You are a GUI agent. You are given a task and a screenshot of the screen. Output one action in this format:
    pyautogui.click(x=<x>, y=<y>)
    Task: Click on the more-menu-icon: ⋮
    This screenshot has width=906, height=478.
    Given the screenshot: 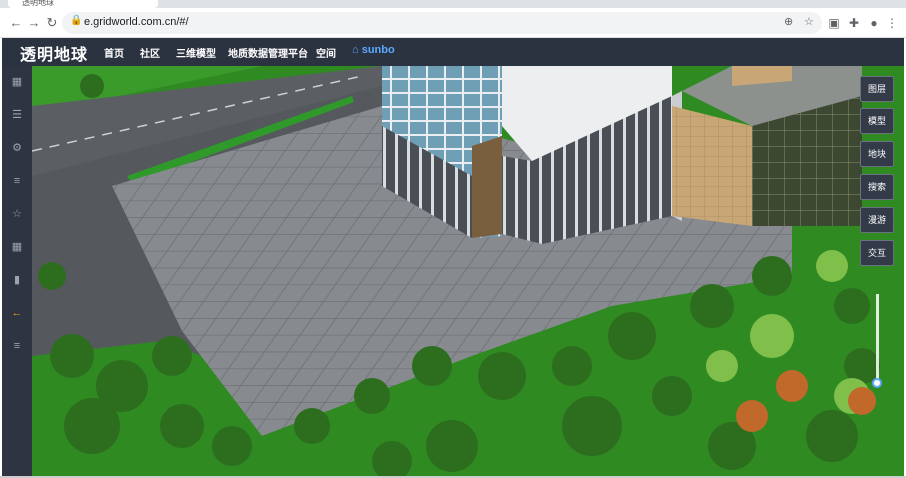 What is the action you would take?
    pyautogui.click(x=892, y=23)
    